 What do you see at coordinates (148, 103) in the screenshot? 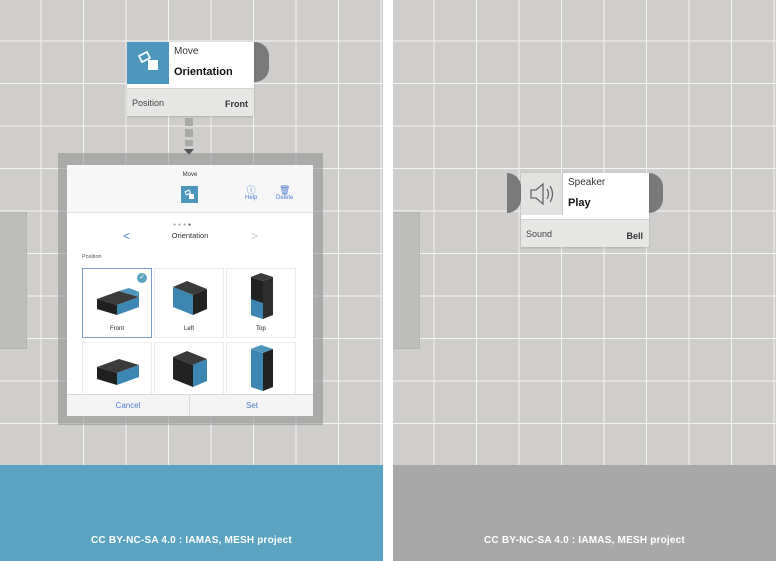
I see `property-label: Position` at bounding box center [148, 103].